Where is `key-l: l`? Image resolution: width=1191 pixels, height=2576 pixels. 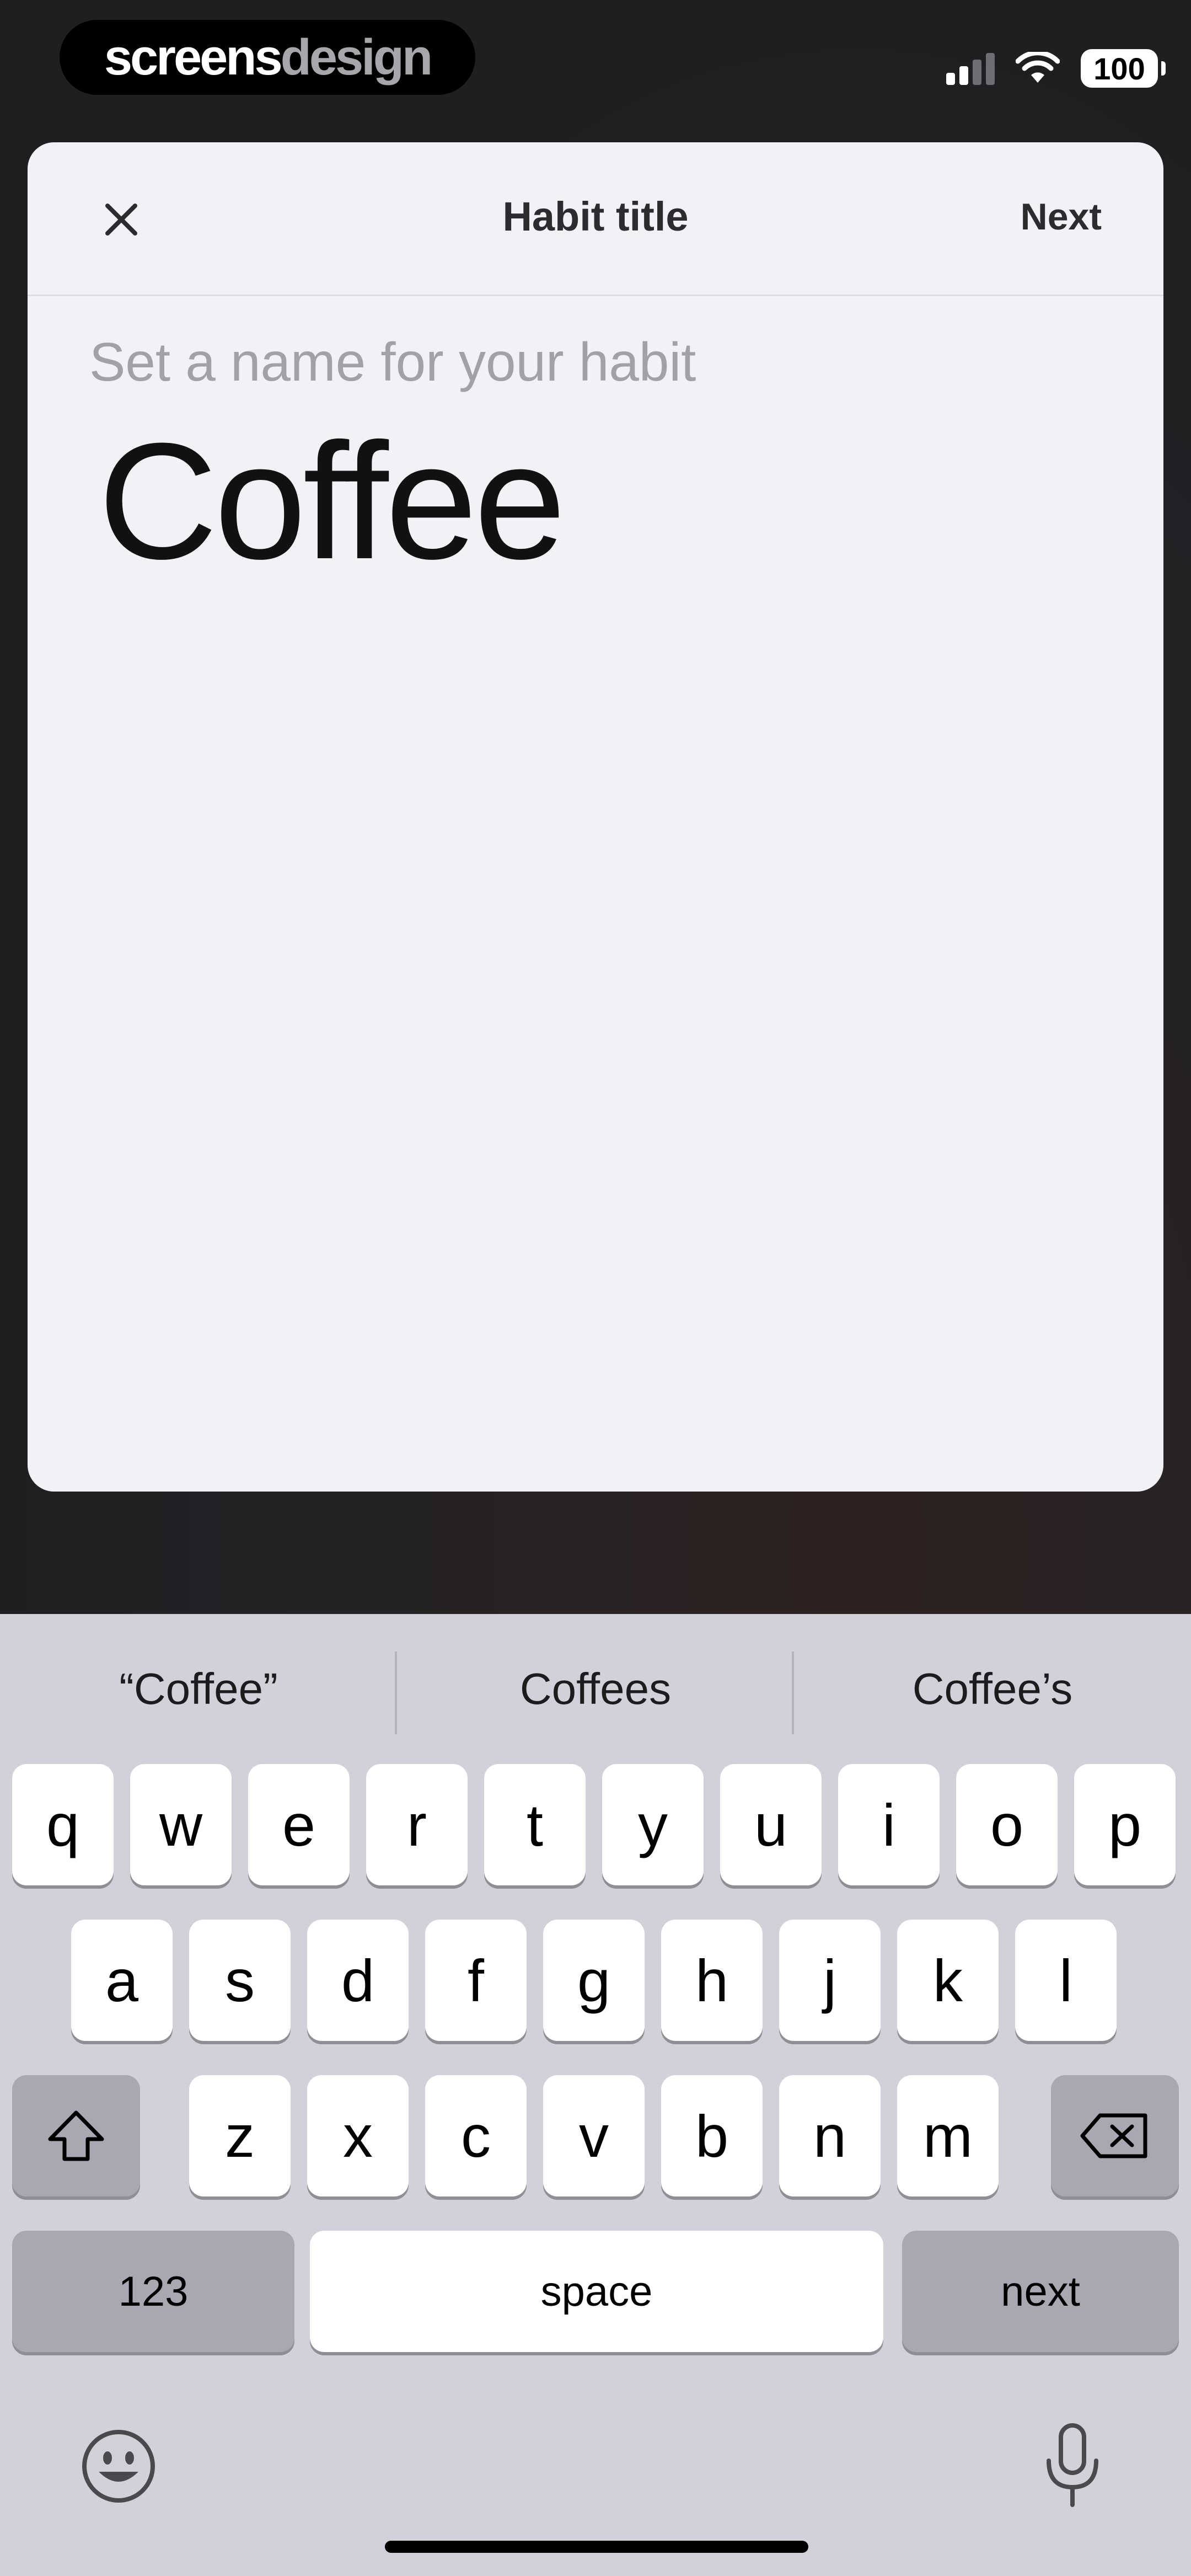 key-l: l is located at coordinates (1066, 1980).